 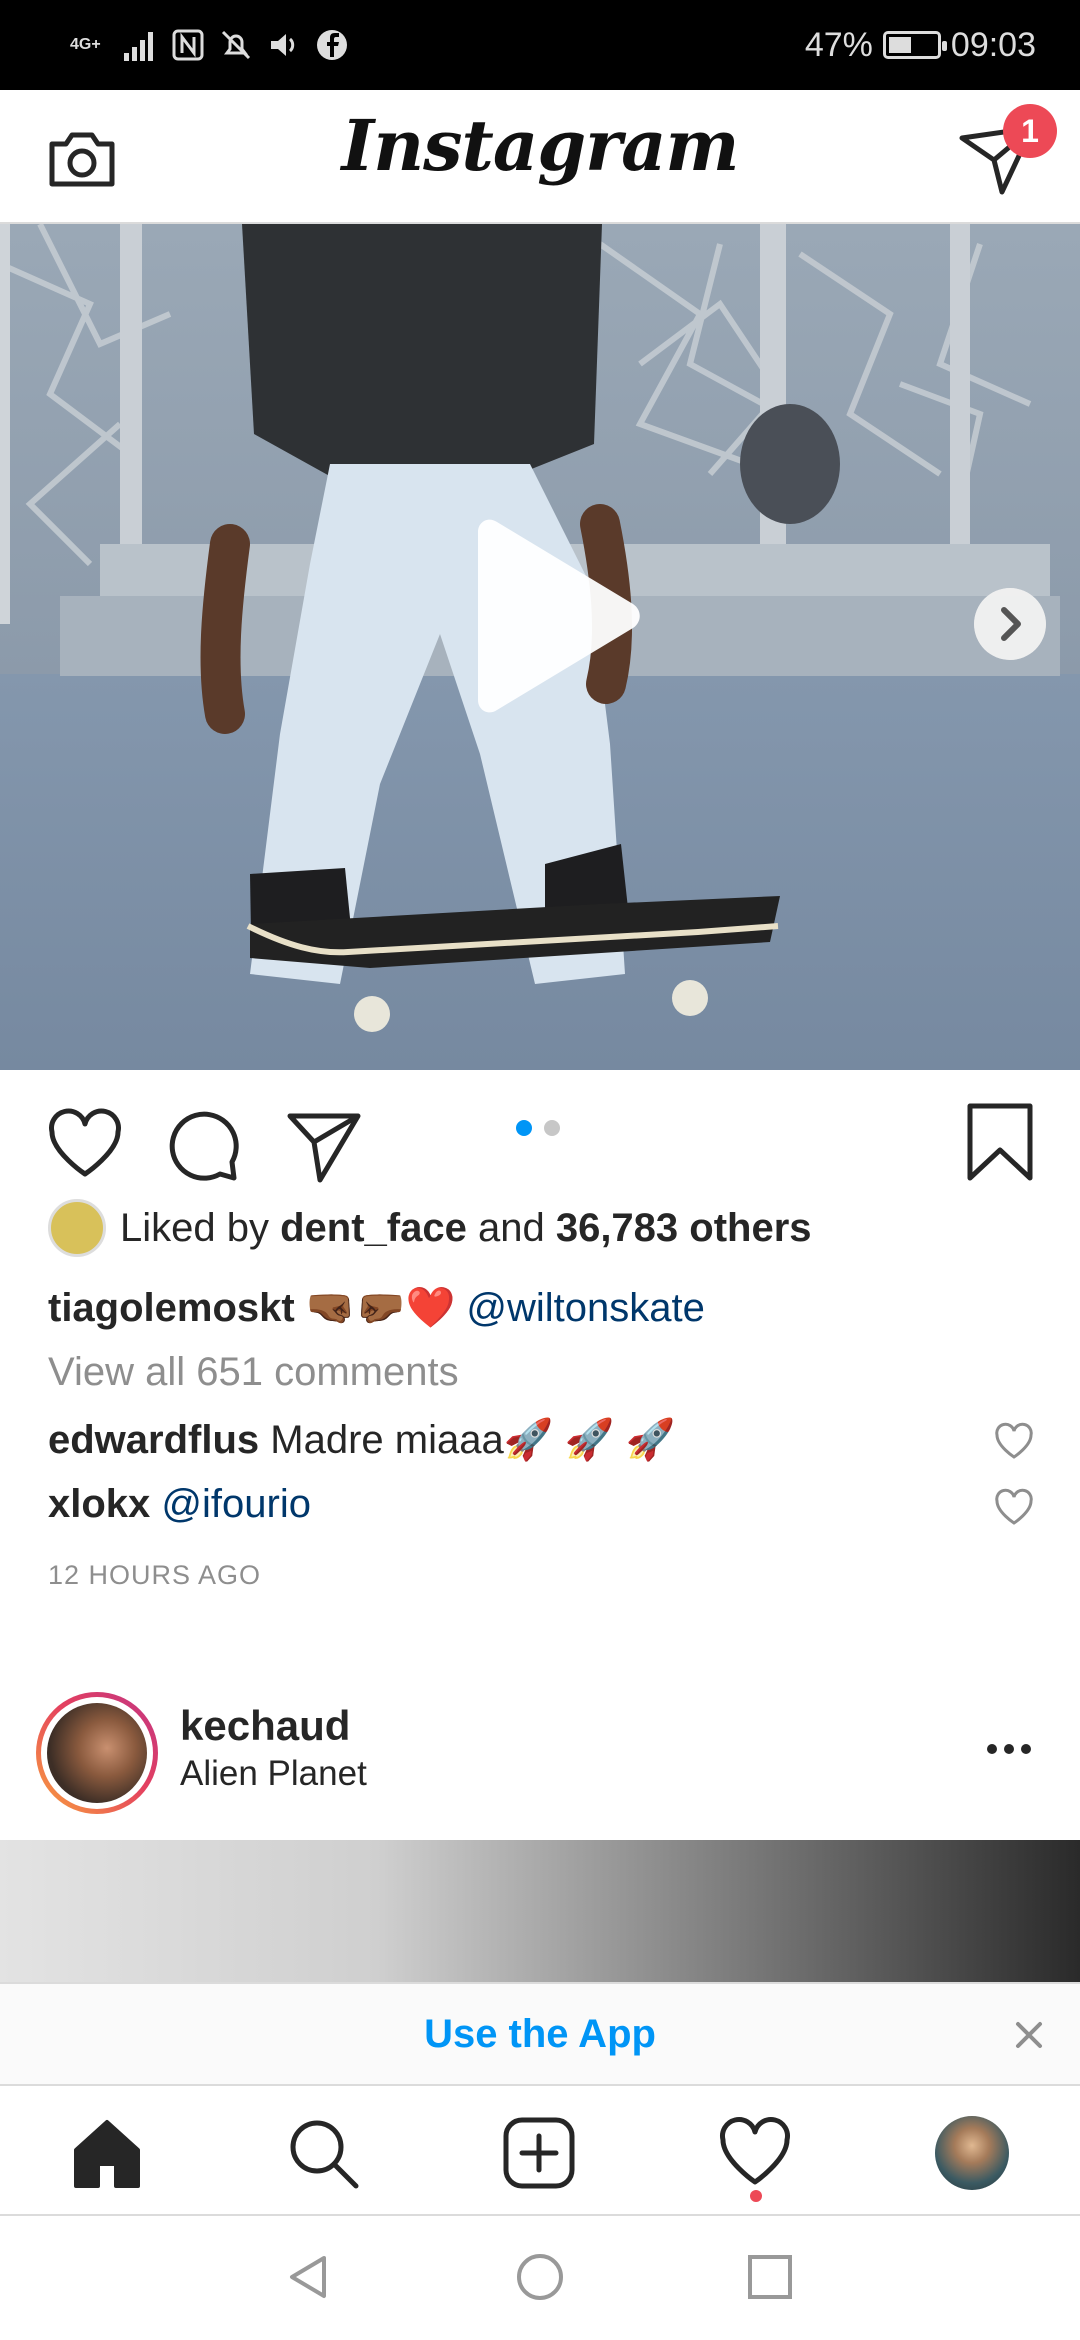 I want to click on comment-icon, so click(x=205, y=1145).